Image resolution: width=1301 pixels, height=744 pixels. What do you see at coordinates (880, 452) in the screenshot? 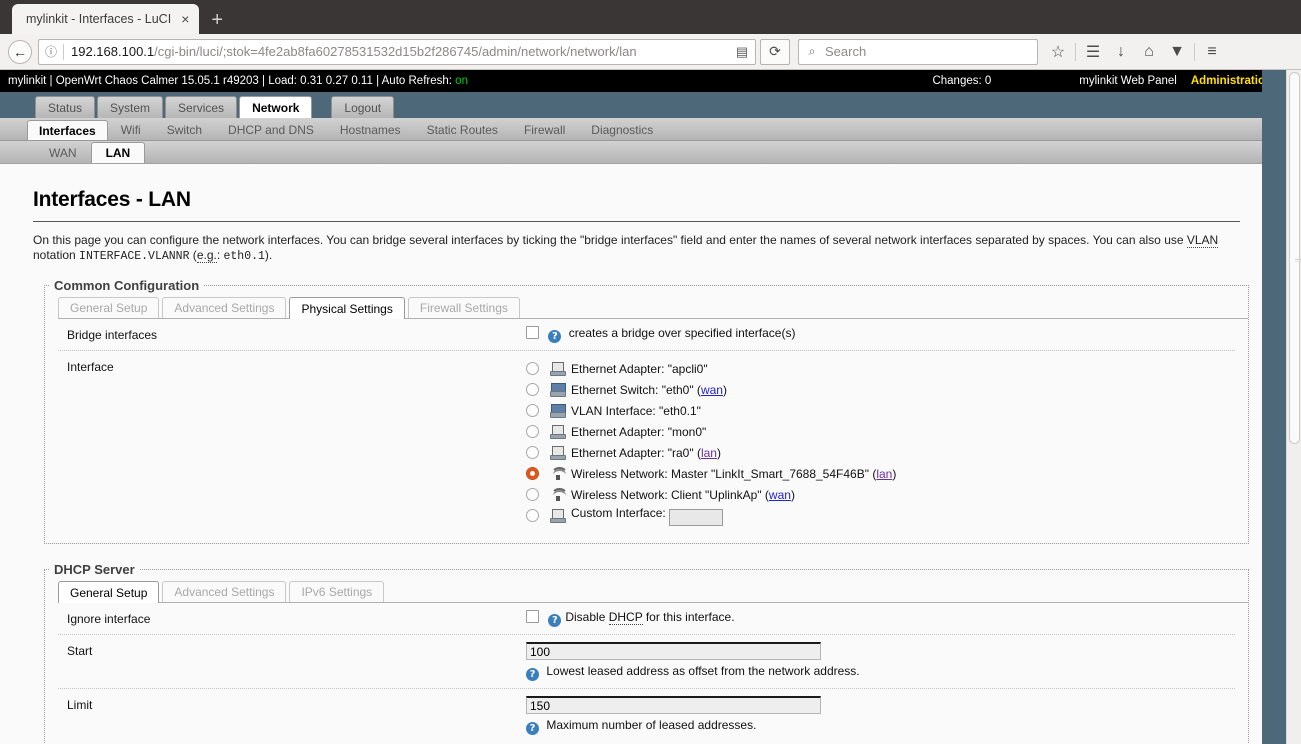
I see `interface-option: Ethernet Adapter: "ra0" (lan)` at bounding box center [880, 452].